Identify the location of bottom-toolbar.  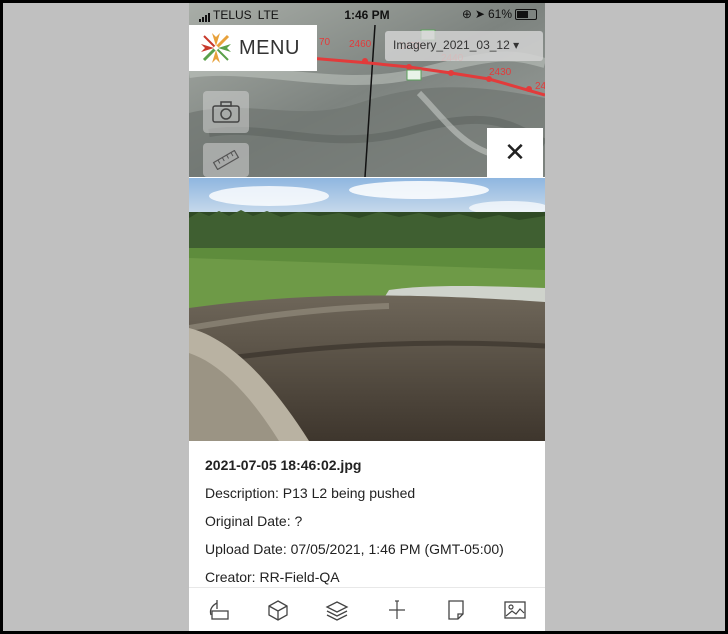
(367, 609).